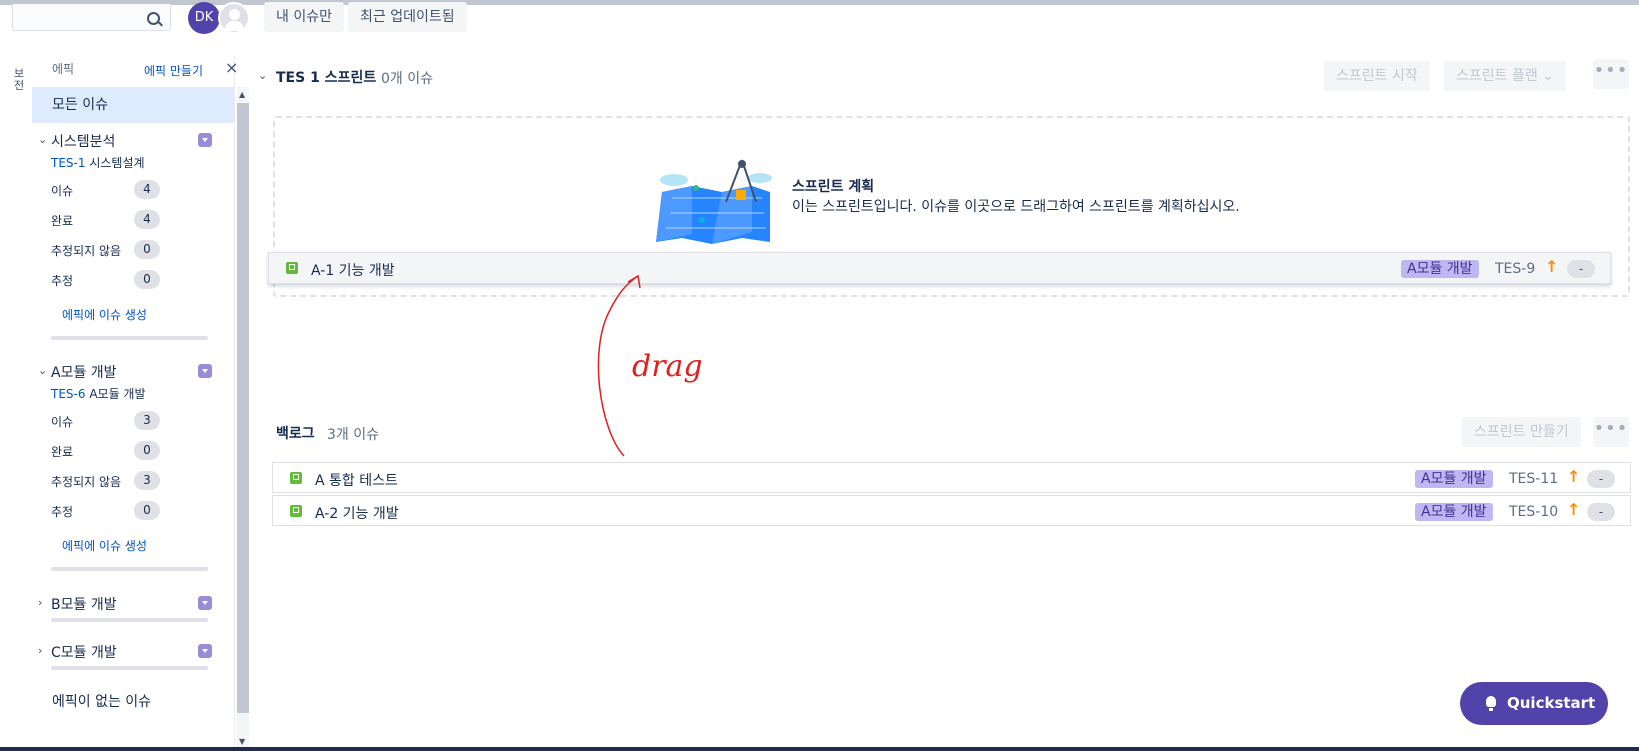  I want to click on epic-panel-scrollbar: ▲ ▼, so click(243, 419).